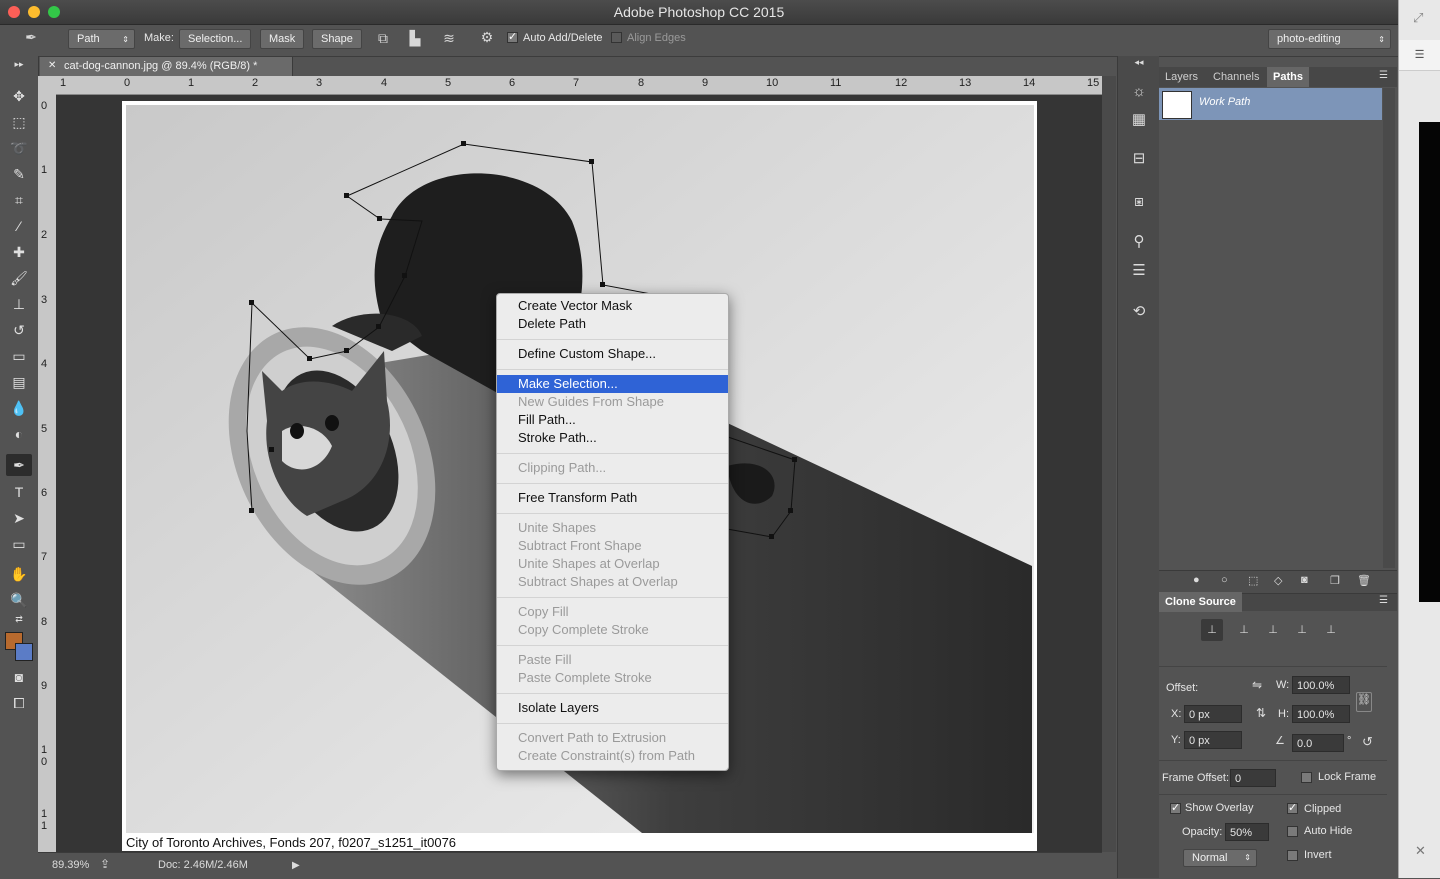 The width and height of the screenshot is (1440, 879). I want to click on clone-stamp-tool-icon: ⊥, so click(19, 304).